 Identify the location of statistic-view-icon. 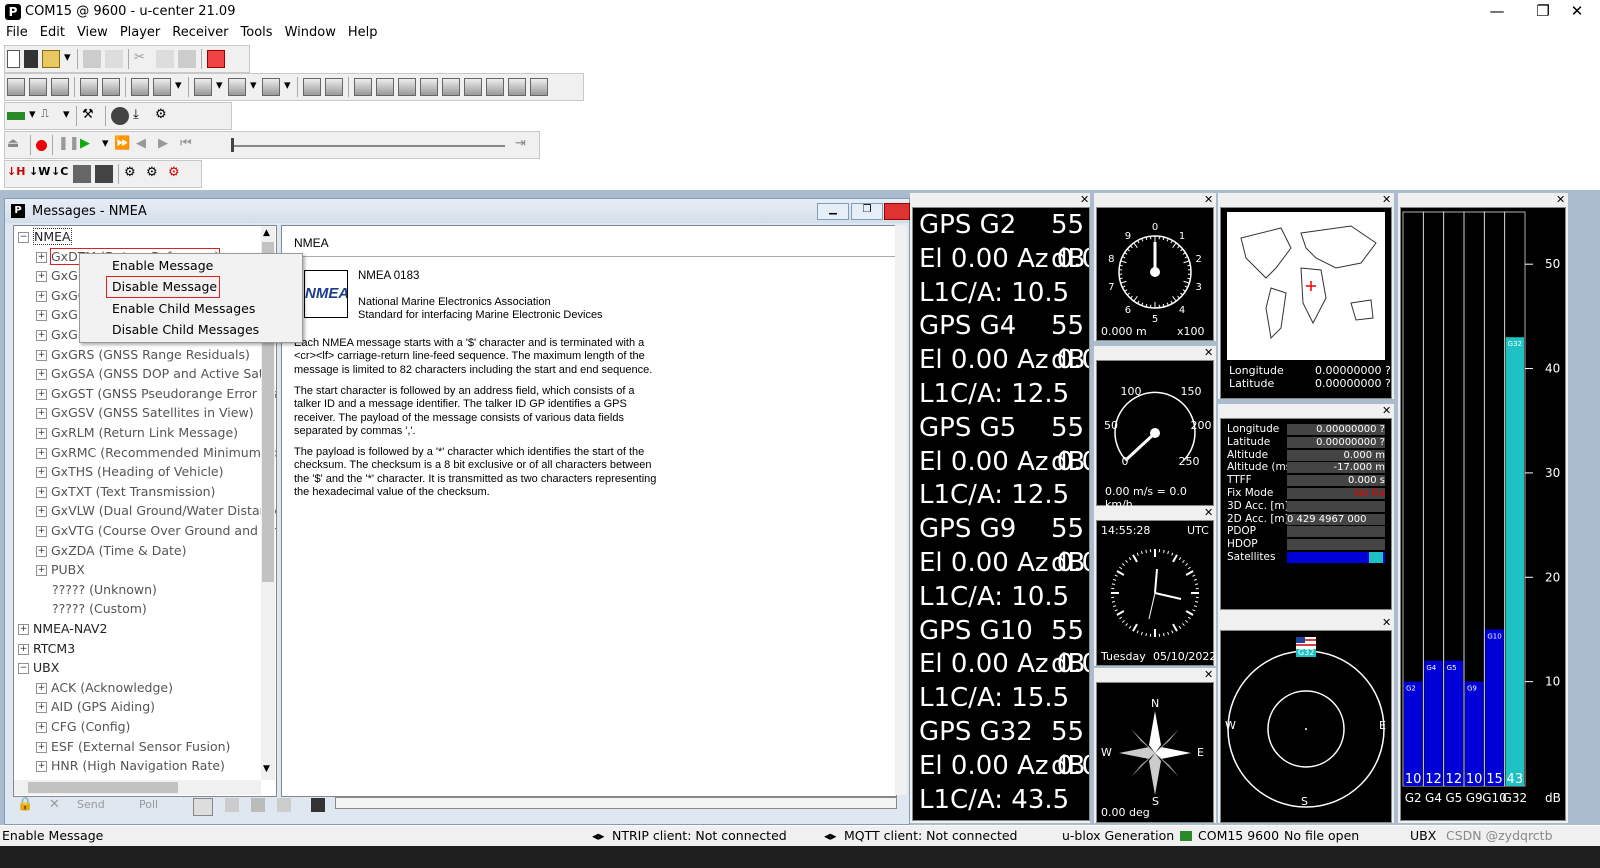
(140, 87).